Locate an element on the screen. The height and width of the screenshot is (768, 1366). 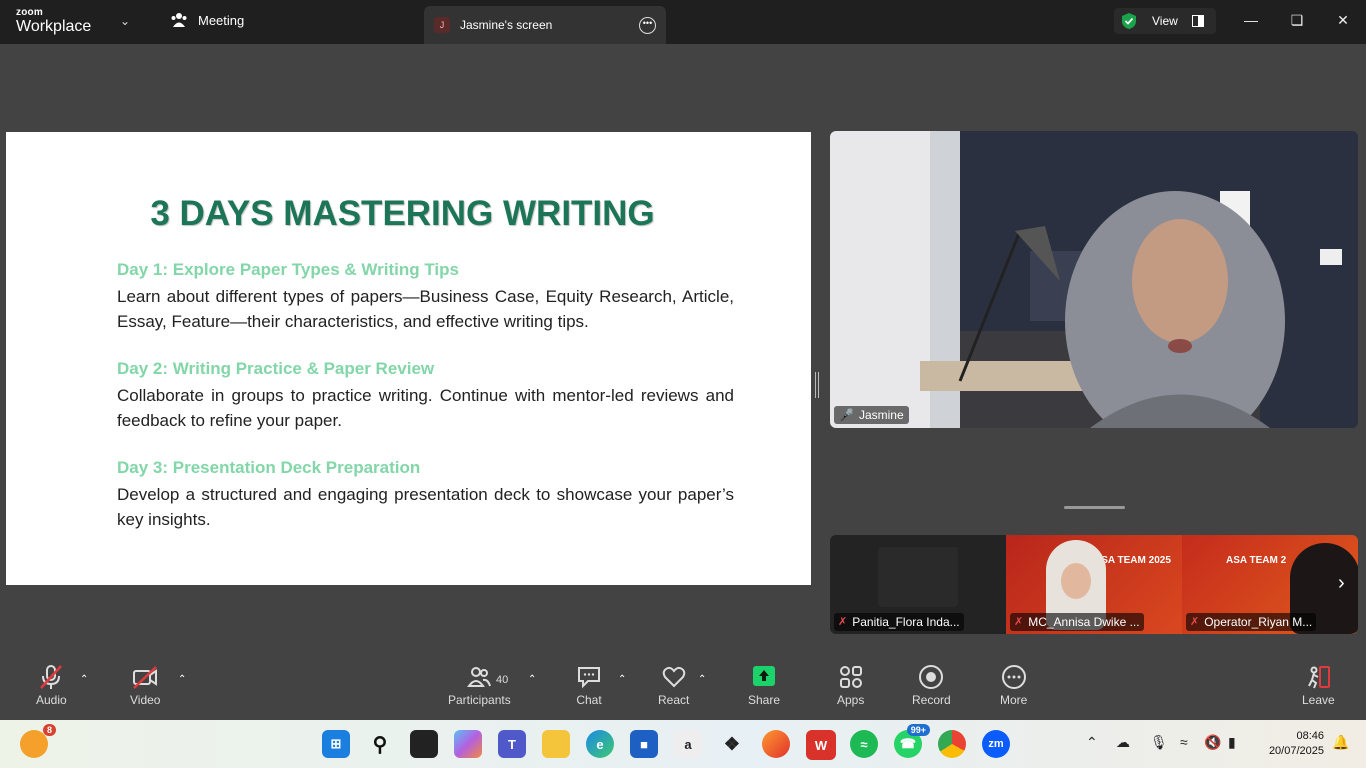
audio-button: Audio is located at coordinates (51, 685).